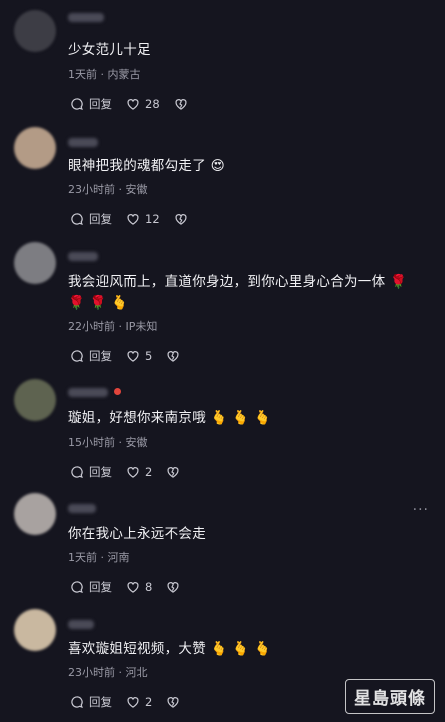 The width and height of the screenshot is (445, 722). What do you see at coordinates (421, 510) in the screenshot?
I see `more-options-icon: ···` at bounding box center [421, 510].